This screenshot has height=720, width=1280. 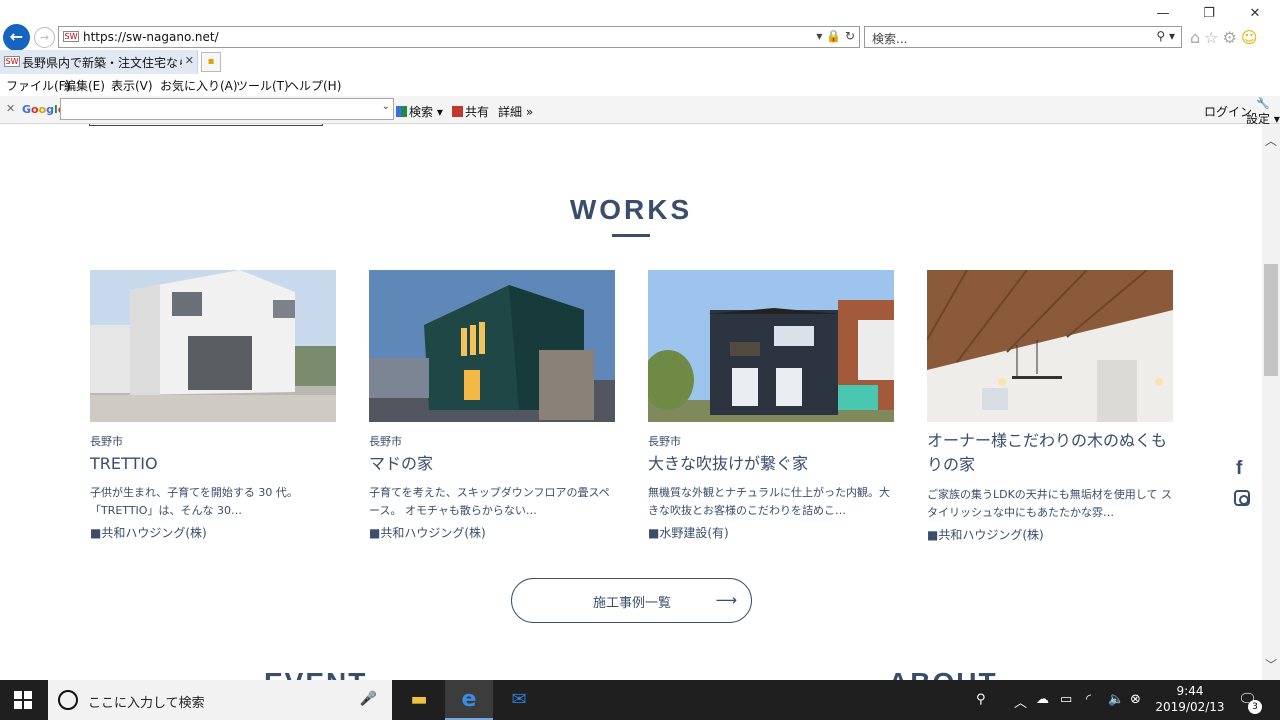 I want to click on wood-ceiling-interior-photo, so click(x=1050, y=346).